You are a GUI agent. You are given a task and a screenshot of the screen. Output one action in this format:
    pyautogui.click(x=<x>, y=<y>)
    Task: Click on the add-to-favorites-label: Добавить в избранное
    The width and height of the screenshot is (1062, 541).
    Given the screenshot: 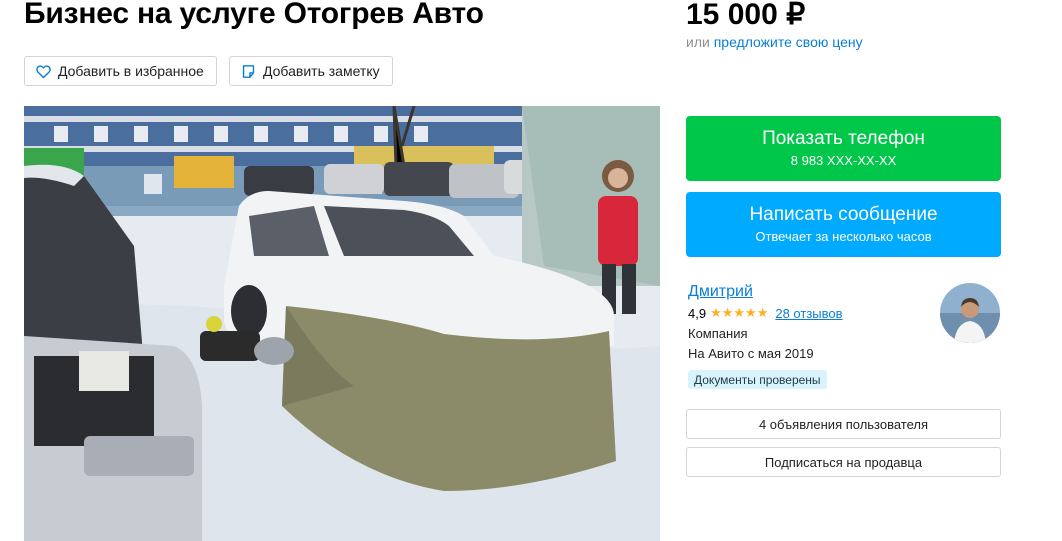 What is the action you would take?
    pyautogui.click(x=131, y=71)
    